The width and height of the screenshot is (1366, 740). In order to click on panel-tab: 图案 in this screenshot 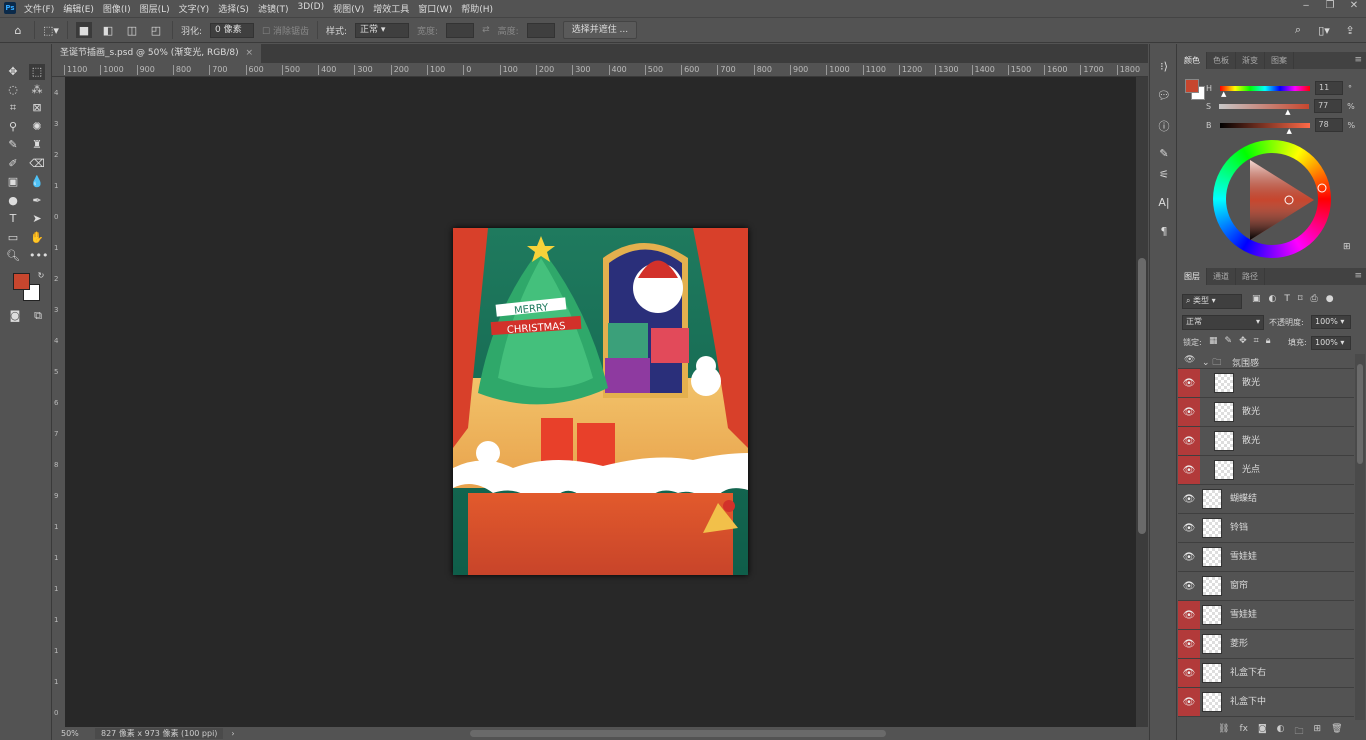, I will do `click(1279, 60)`.